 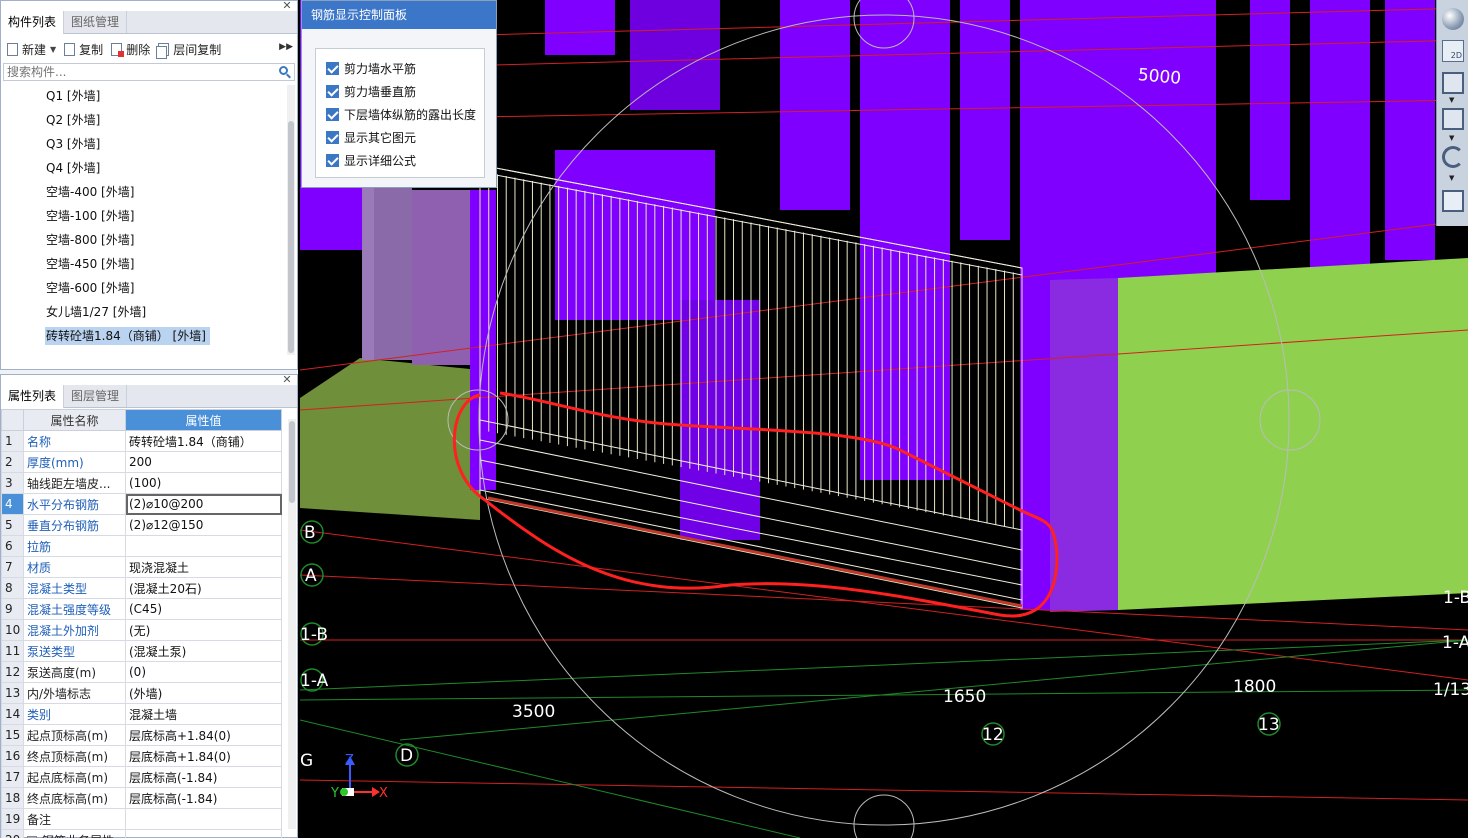 I want to click on property-value: (0), so click(x=203, y=672).